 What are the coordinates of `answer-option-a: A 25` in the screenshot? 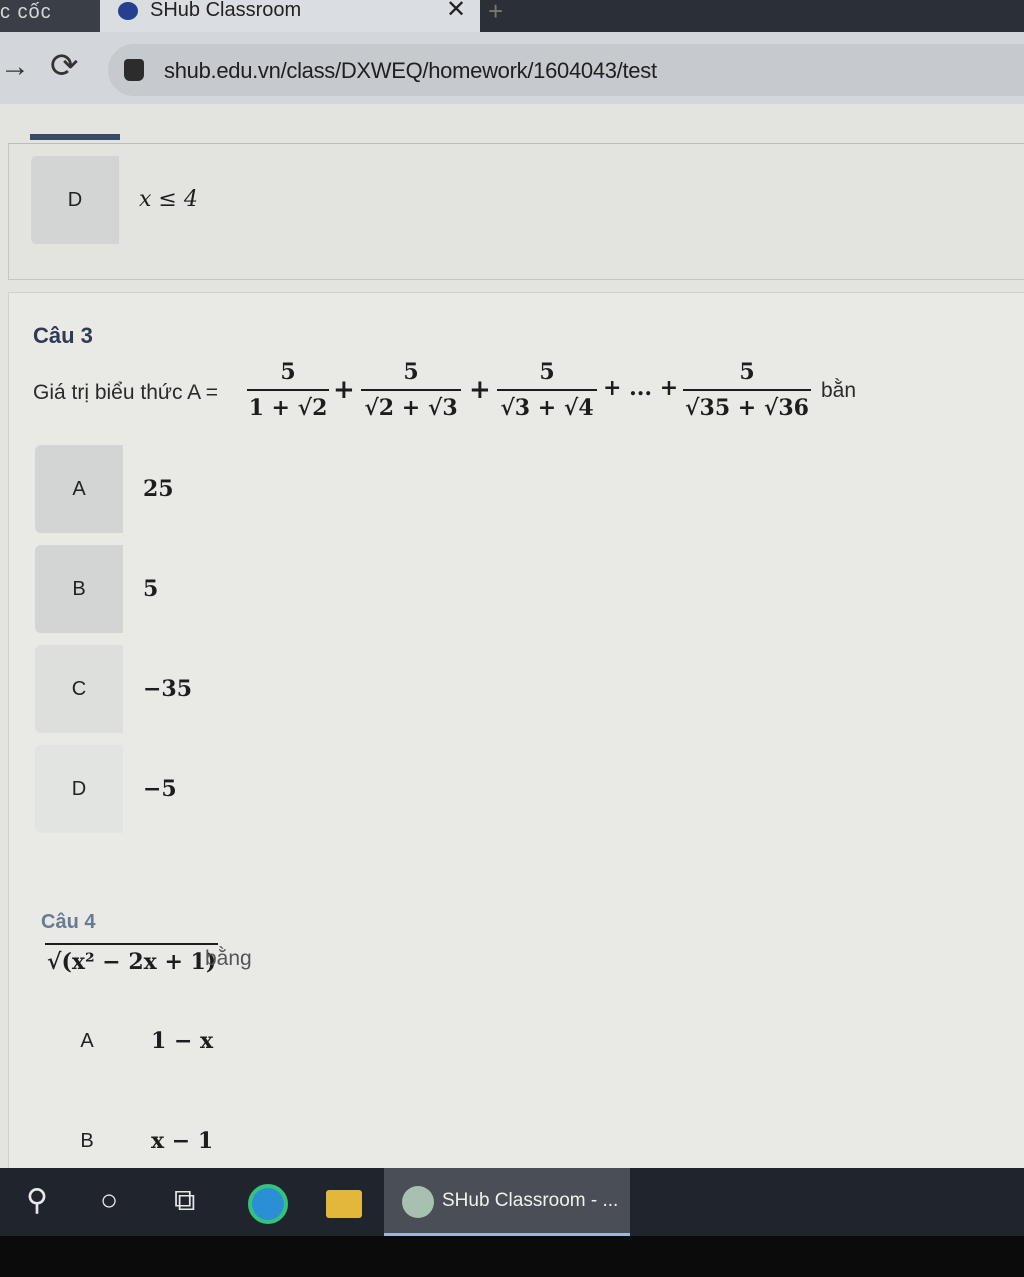 It's located at (515, 489).